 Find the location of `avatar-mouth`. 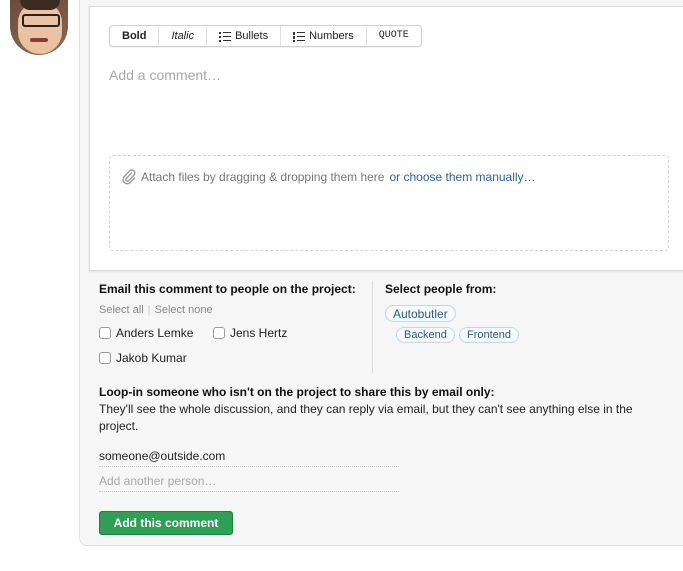

avatar-mouth is located at coordinates (39, 40).